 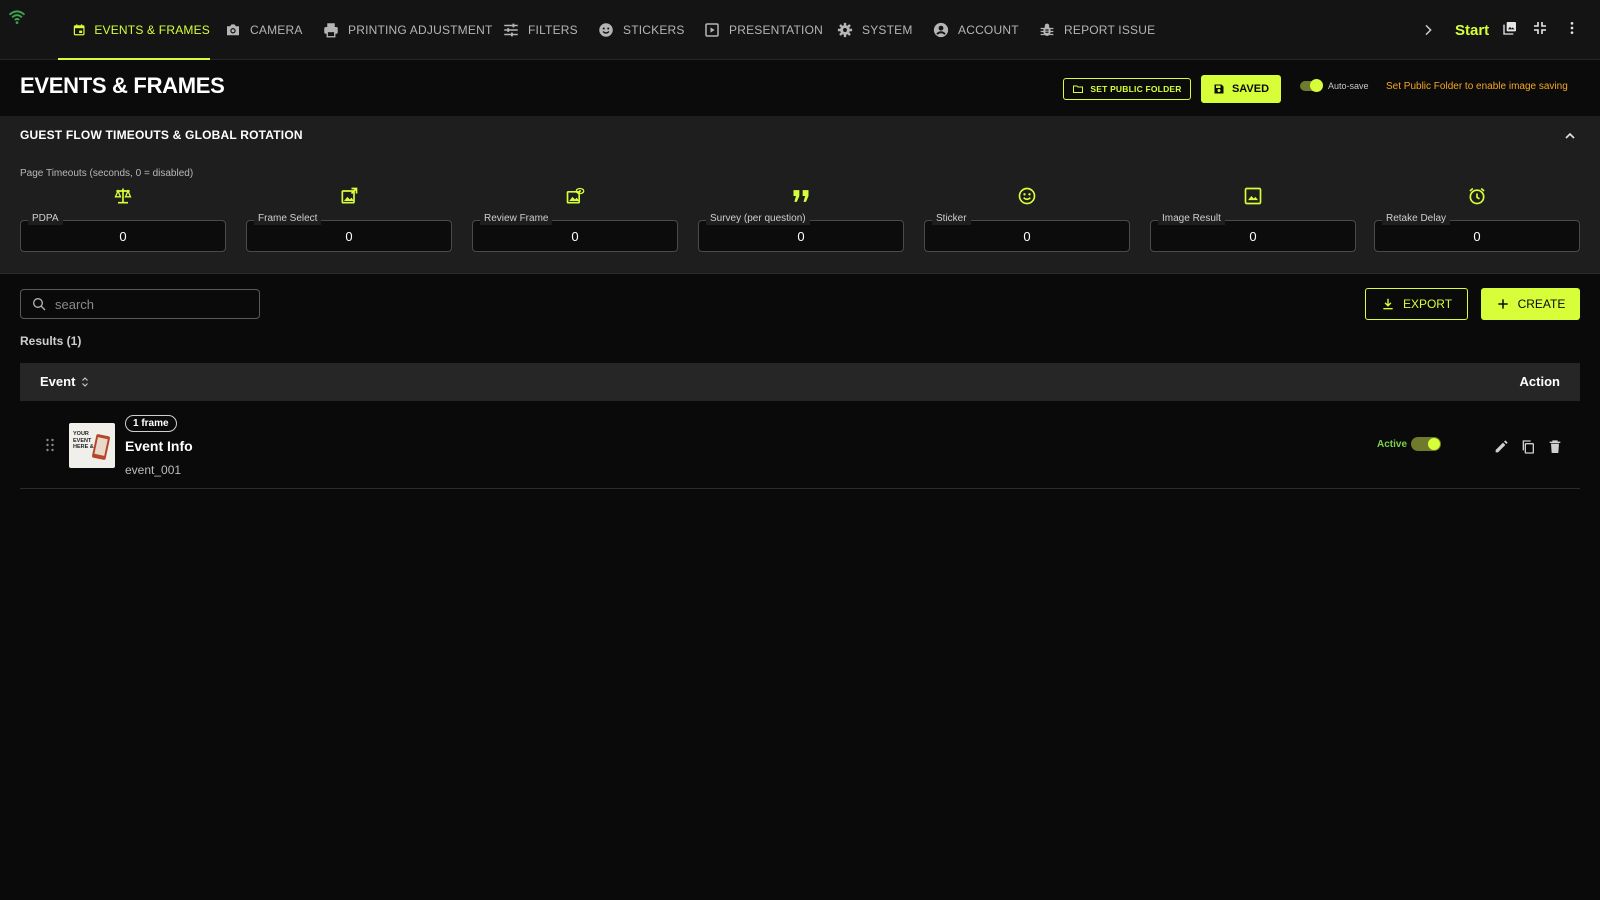 I want to click on sort-icon, so click(x=85, y=381).